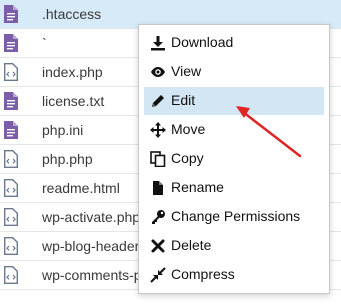 The height and width of the screenshot is (305, 341). Describe the element at coordinates (202, 42) in the screenshot. I see `menu-item-label: Download` at that location.